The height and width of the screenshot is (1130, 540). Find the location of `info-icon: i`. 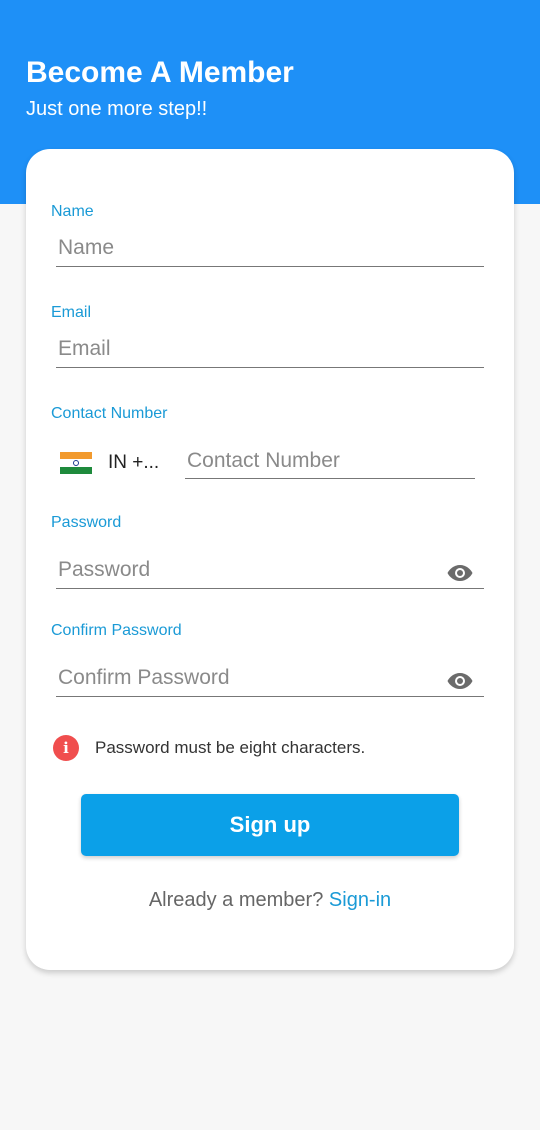

info-icon: i is located at coordinates (66, 748).